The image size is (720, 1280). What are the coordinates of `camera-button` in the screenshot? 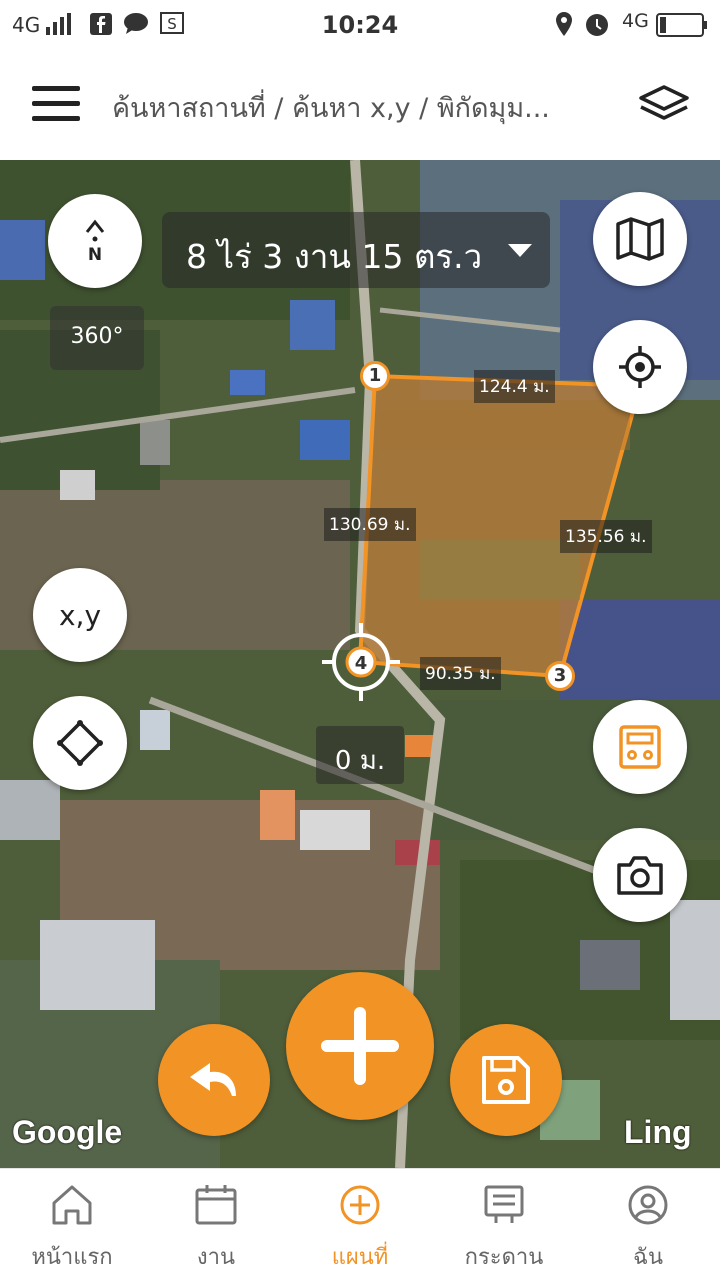 It's located at (640, 875).